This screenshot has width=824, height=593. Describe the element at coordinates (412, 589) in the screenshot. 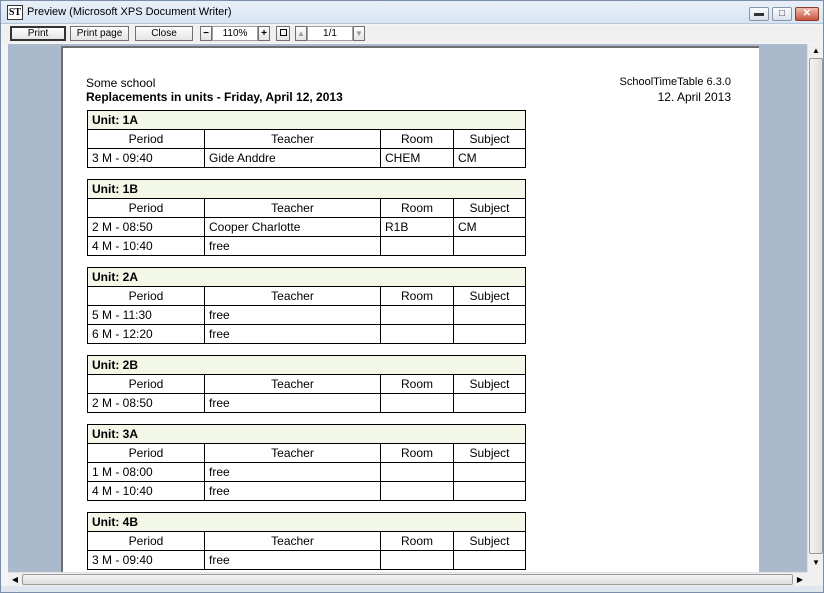

I see `window-bottom-border` at that location.